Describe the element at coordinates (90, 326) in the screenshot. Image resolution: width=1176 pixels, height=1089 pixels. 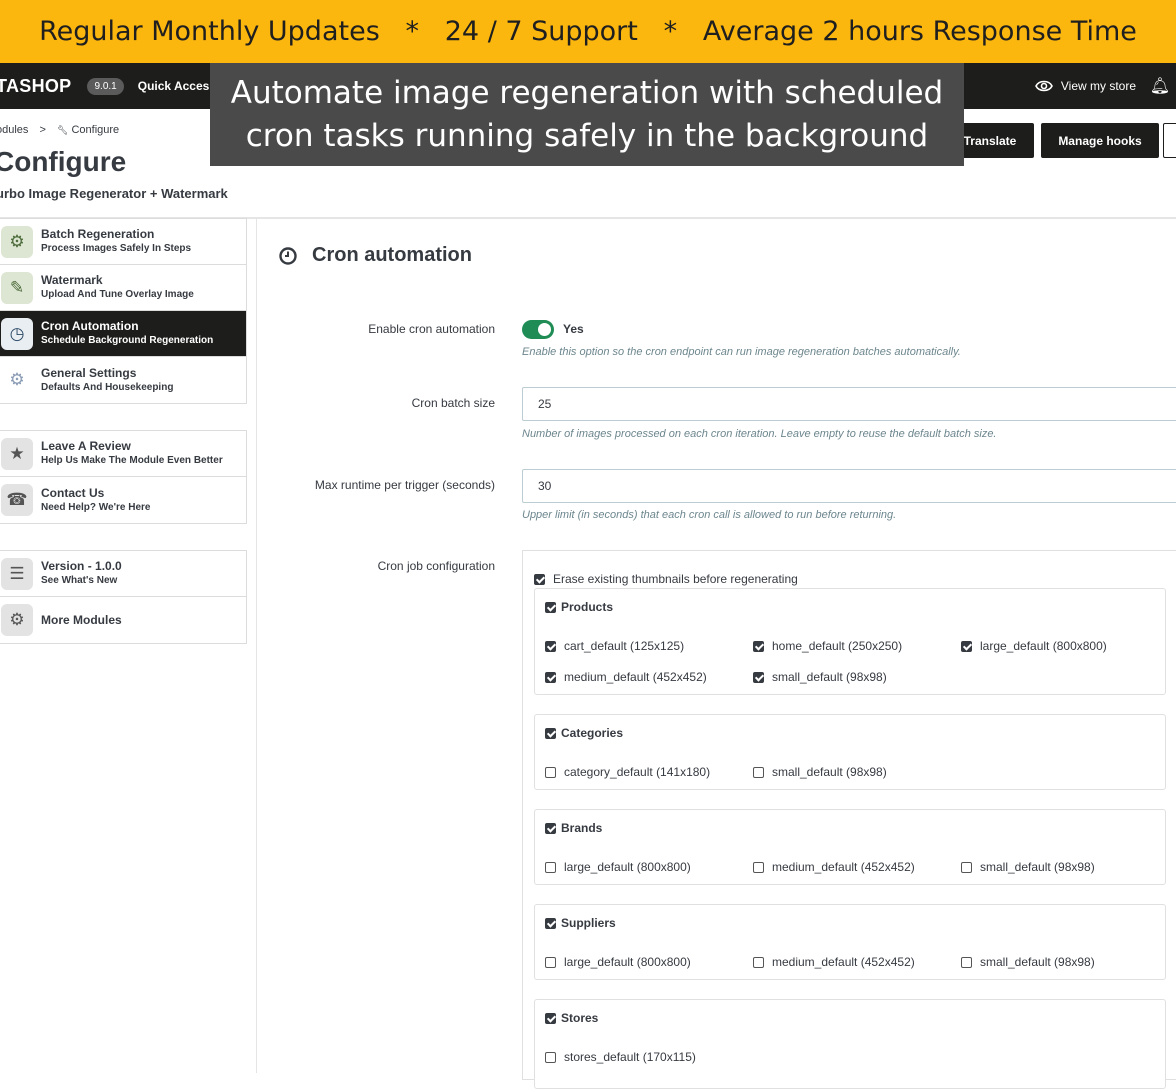
I see `sidebar-item-title: Cron Automation` at that location.